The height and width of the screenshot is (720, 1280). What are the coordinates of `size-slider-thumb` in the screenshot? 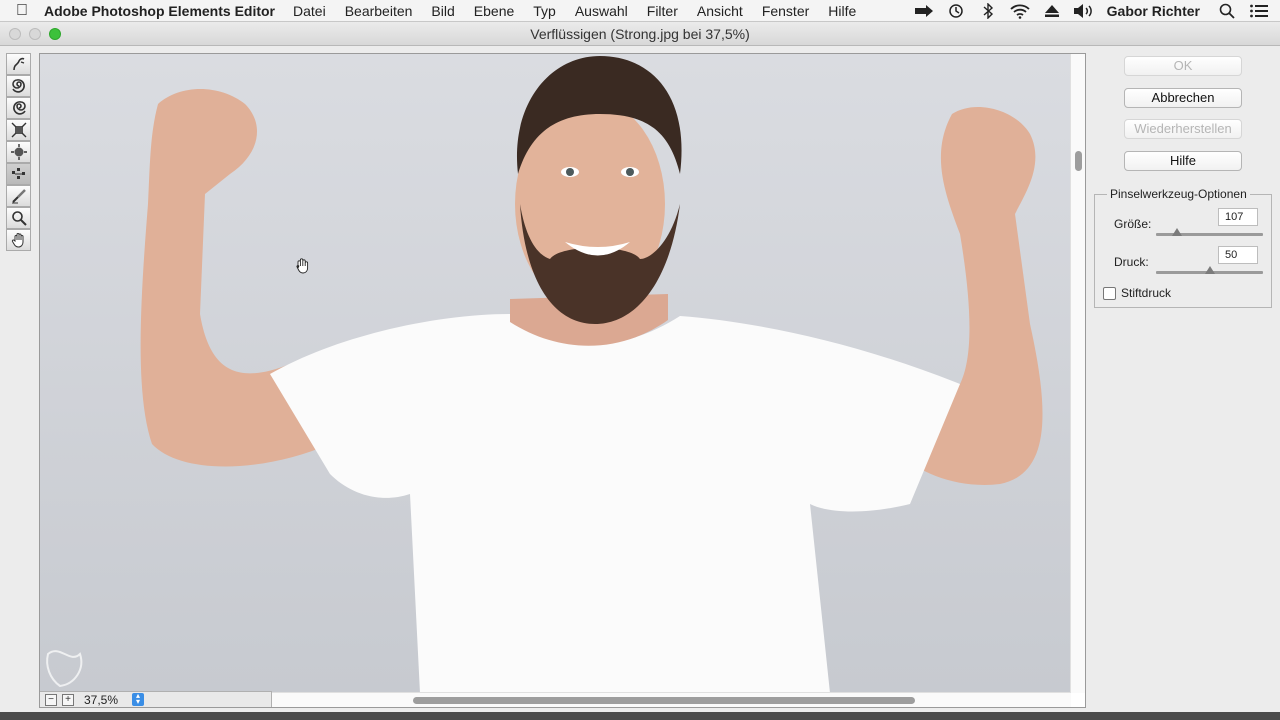 It's located at (1177, 232).